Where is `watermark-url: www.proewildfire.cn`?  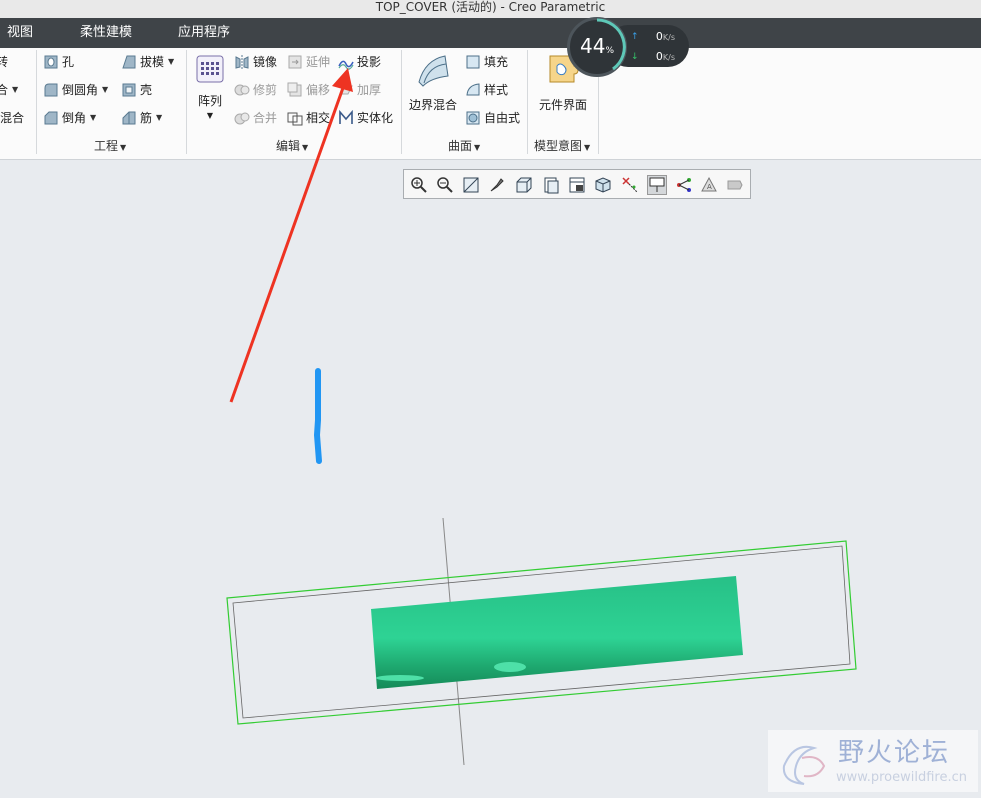
watermark-url: www.proewildfire.cn is located at coordinates (901, 777).